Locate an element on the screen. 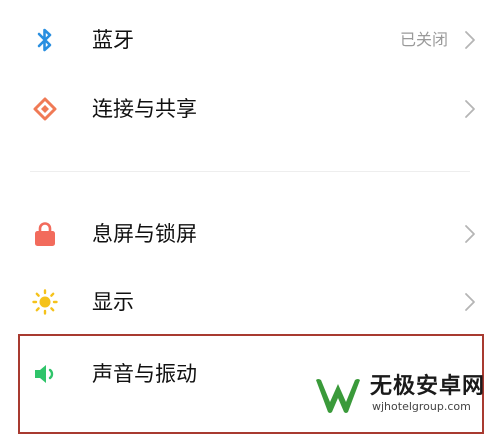  settings-item-bluetooth: 蓝牙 已关闭 is located at coordinates (250, 40).